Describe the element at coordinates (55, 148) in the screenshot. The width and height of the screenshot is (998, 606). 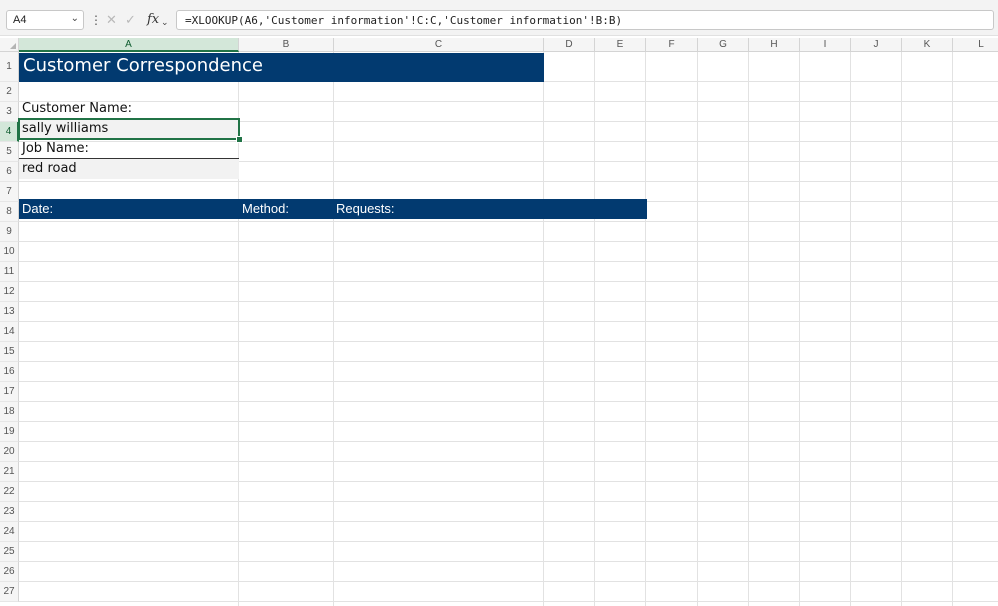
I see `job-name-label: Job Name:` at that location.